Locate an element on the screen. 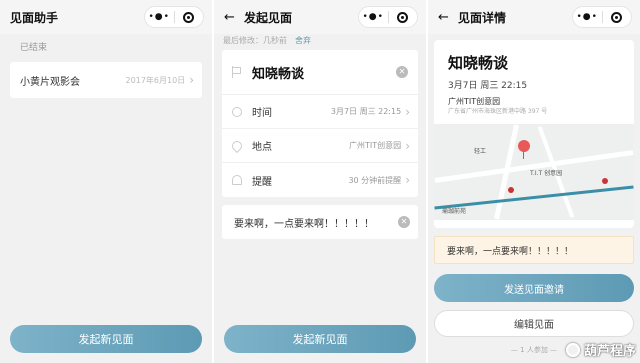 This screenshot has height=363, width=640. map-label: 轻工 is located at coordinates (480, 151).